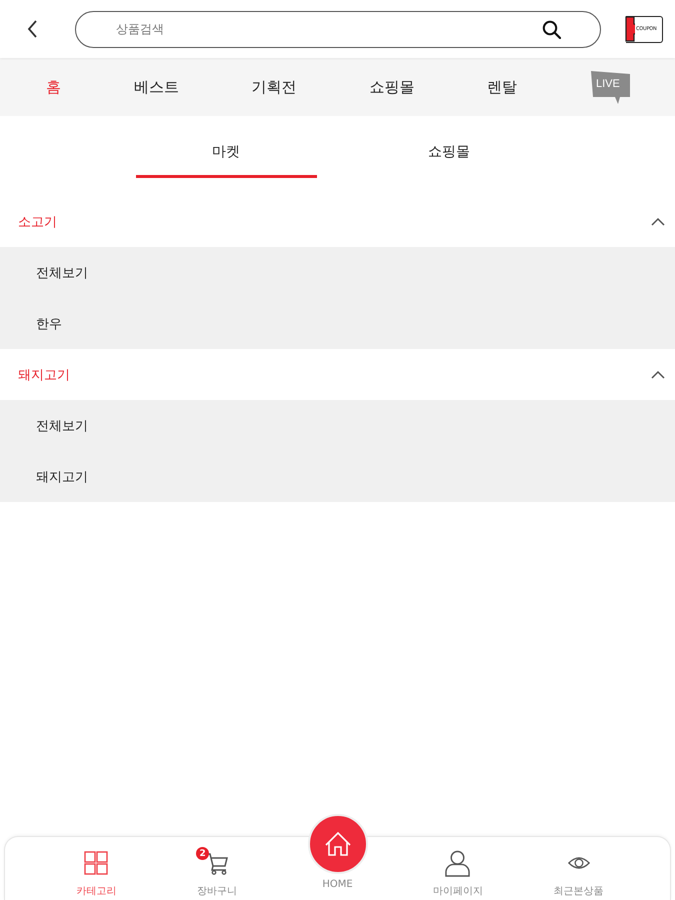 The height and width of the screenshot is (900, 675). I want to click on search-field: 상품검색, so click(338, 29).